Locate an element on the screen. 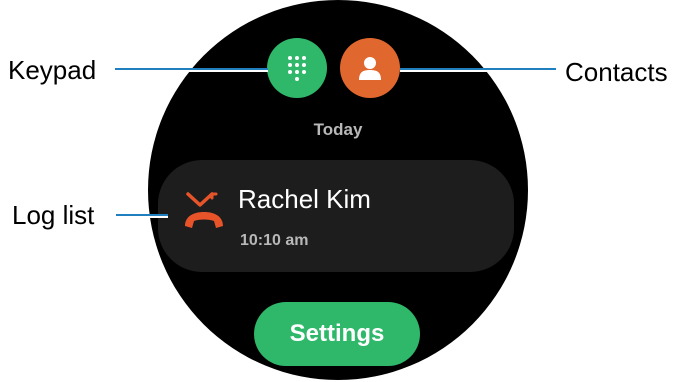  contacts-callout: Contacts is located at coordinates (616, 72).